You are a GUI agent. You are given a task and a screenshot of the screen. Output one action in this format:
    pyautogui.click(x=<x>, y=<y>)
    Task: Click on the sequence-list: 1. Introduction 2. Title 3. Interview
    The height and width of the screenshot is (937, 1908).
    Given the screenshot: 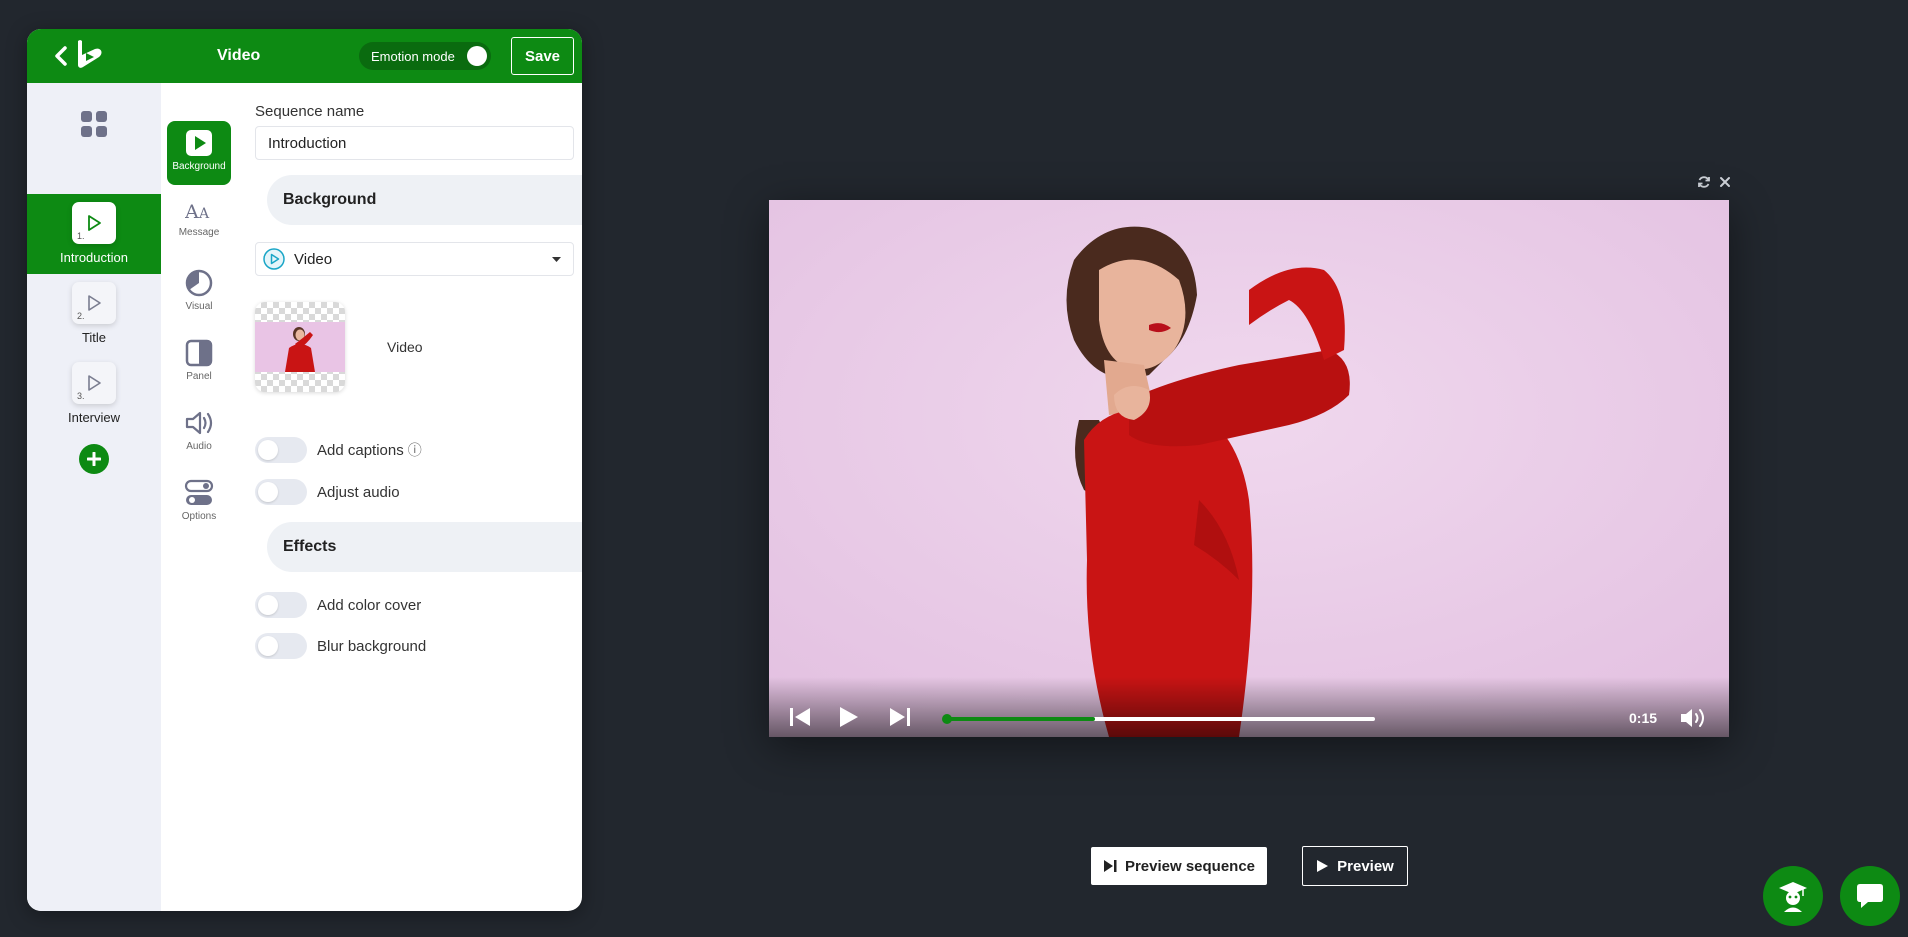 What is the action you would take?
    pyautogui.click(x=94, y=497)
    